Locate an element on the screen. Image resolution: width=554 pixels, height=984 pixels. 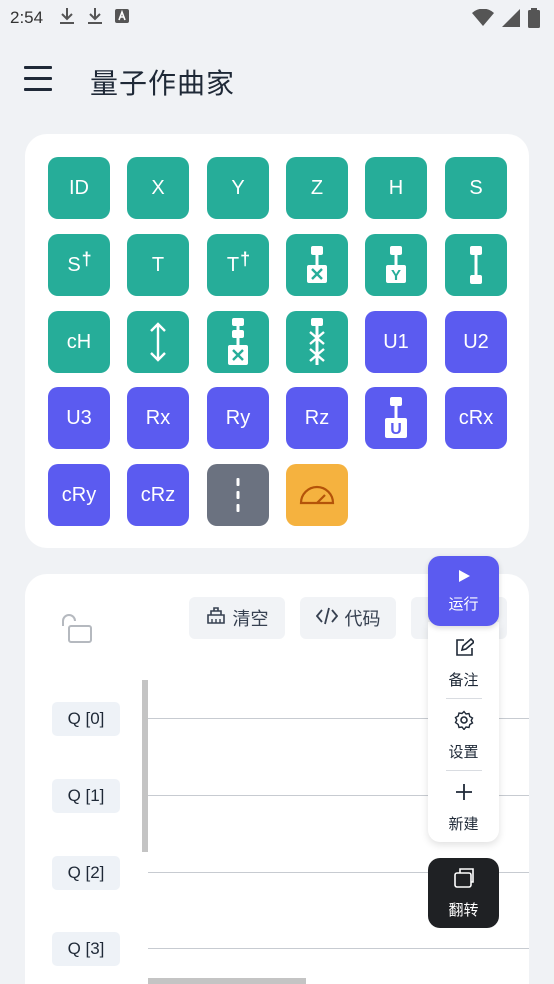
svg-text: U is located at coordinates (396, 429).